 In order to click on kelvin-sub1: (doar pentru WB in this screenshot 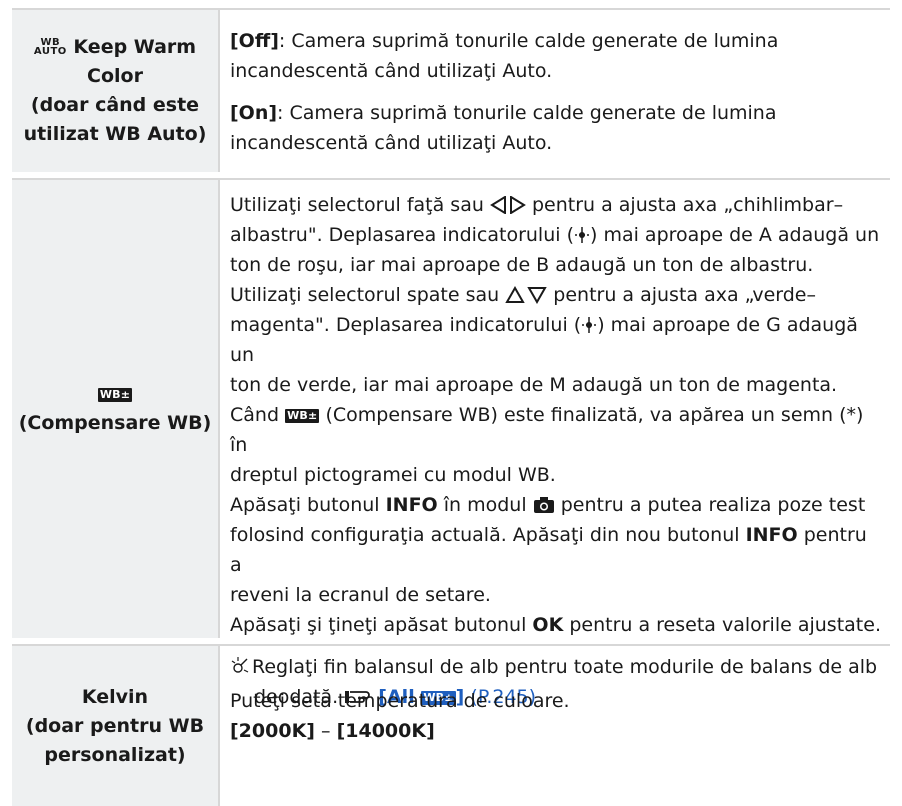, I will do `click(115, 725)`.